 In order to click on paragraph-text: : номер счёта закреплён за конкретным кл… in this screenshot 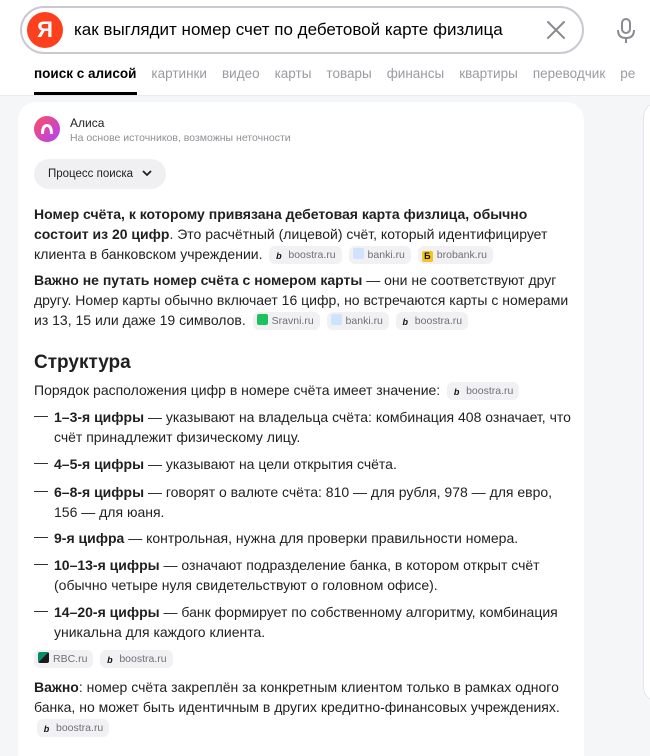, I will do `click(297, 697)`.